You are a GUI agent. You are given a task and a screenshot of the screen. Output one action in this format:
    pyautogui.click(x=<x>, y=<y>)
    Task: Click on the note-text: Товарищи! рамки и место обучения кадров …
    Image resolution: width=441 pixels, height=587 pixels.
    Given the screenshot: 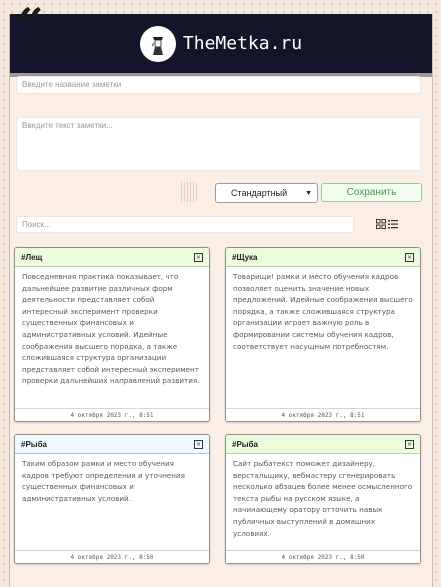 What is the action you would take?
    pyautogui.click(x=323, y=311)
    